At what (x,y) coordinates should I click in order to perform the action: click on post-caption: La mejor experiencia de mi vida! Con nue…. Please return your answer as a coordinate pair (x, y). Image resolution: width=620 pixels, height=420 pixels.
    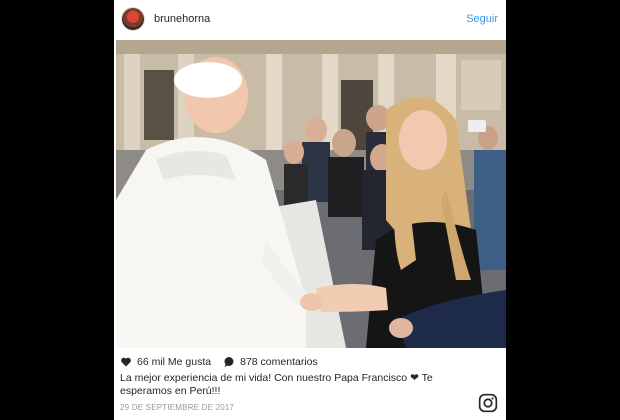
    Looking at the image, I should click on (290, 385).